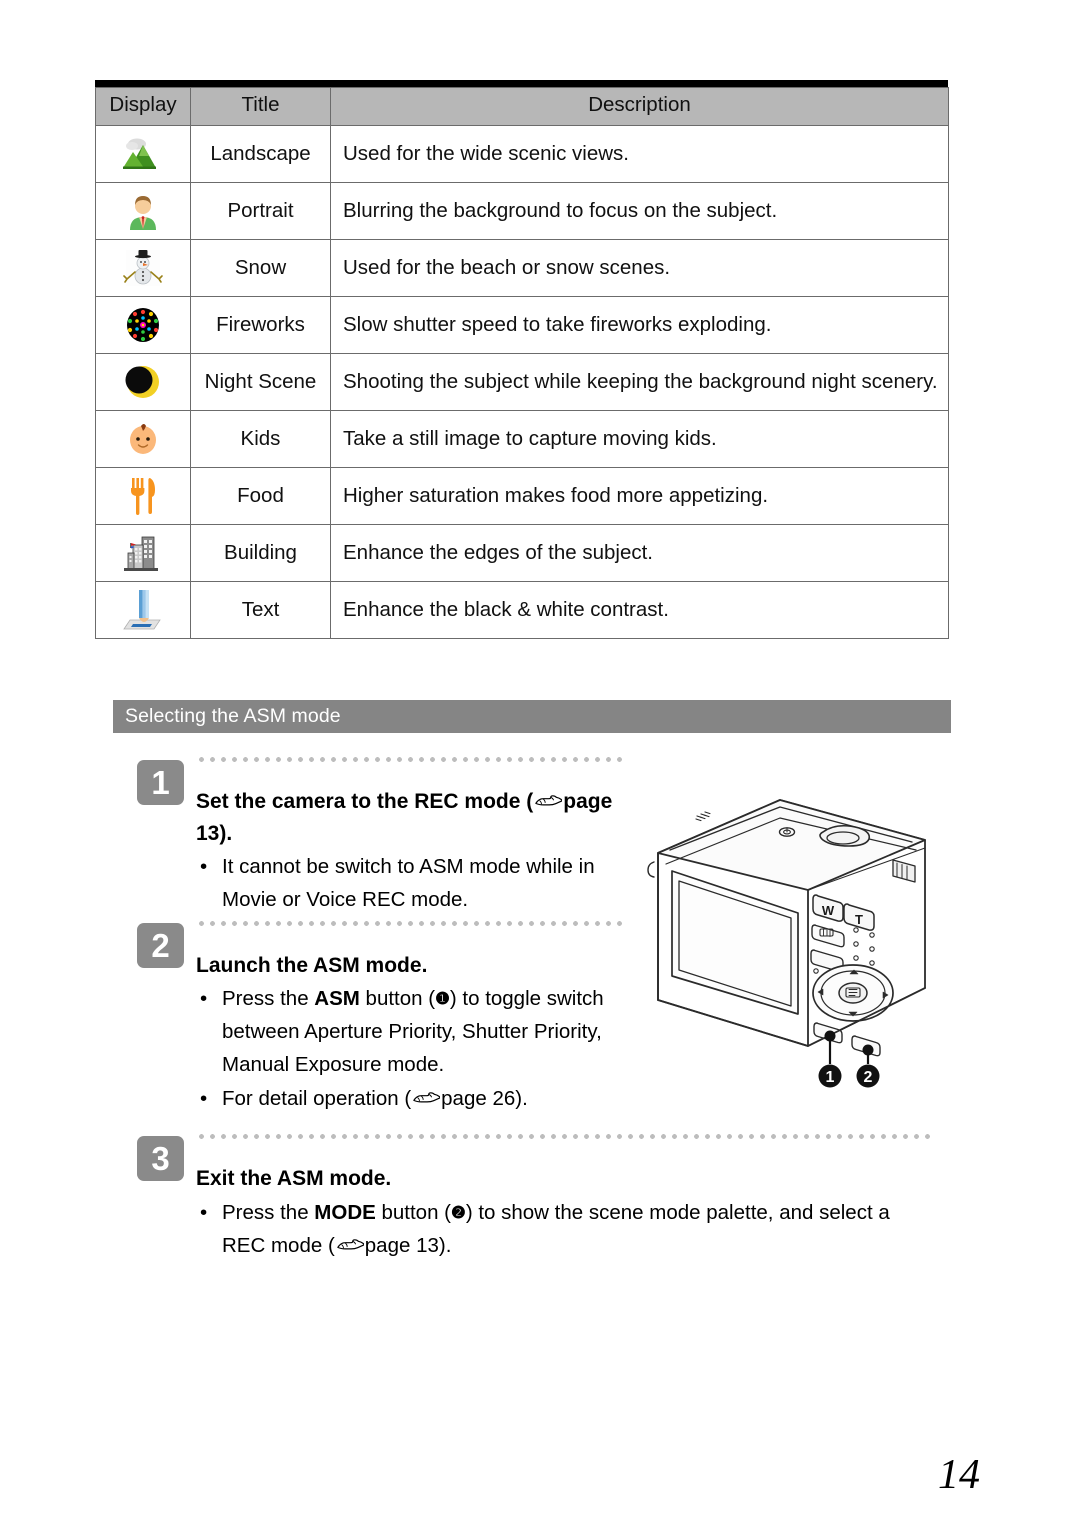  Describe the element at coordinates (260, 610) in the screenshot. I see `title-cell: Text` at that location.